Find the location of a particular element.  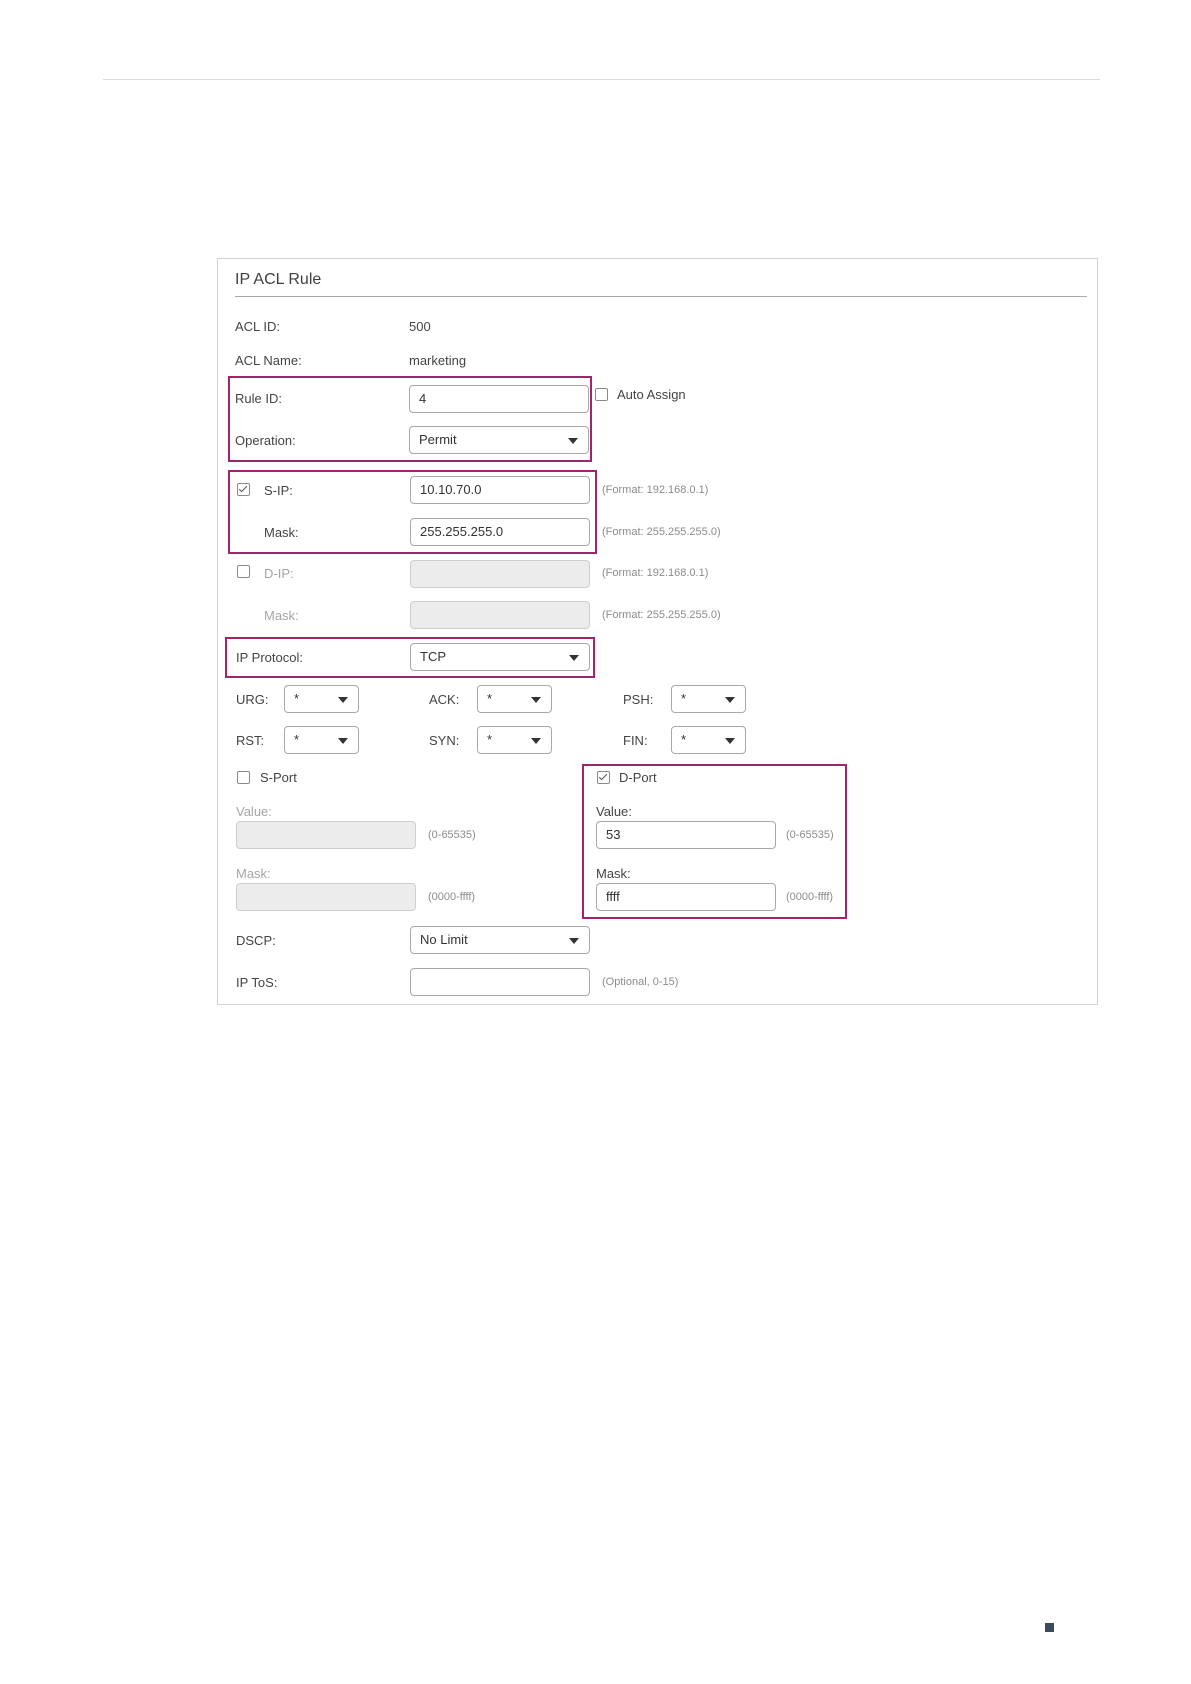

sport-mask-input is located at coordinates (326, 897).